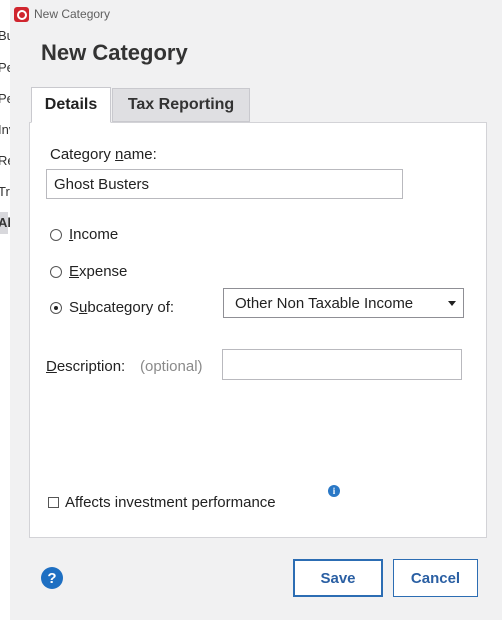 The height and width of the screenshot is (620, 502). What do you see at coordinates (72, 14) in the screenshot?
I see `window-title: New Category` at bounding box center [72, 14].